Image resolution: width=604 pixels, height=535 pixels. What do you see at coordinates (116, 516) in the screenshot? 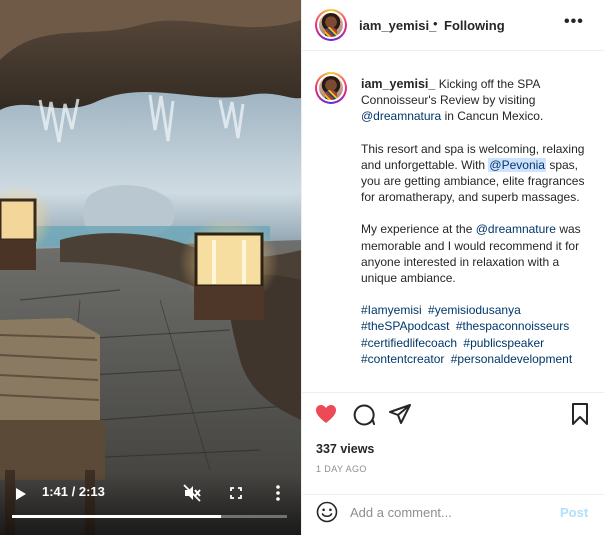
I see `video-progress-fill` at bounding box center [116, 516].